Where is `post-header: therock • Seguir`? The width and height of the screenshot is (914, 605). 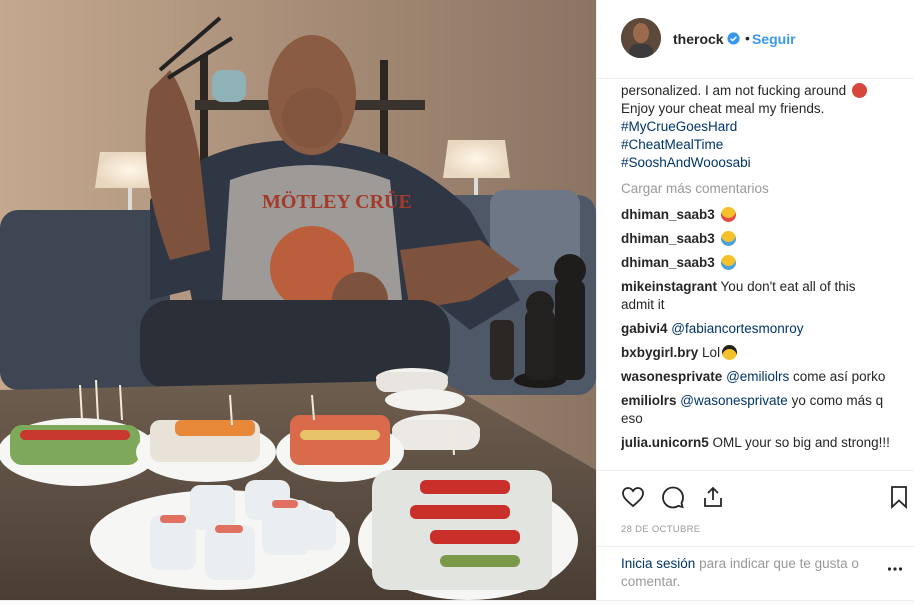 post-header: therock • Seguir is located at coordinates (755, 39).